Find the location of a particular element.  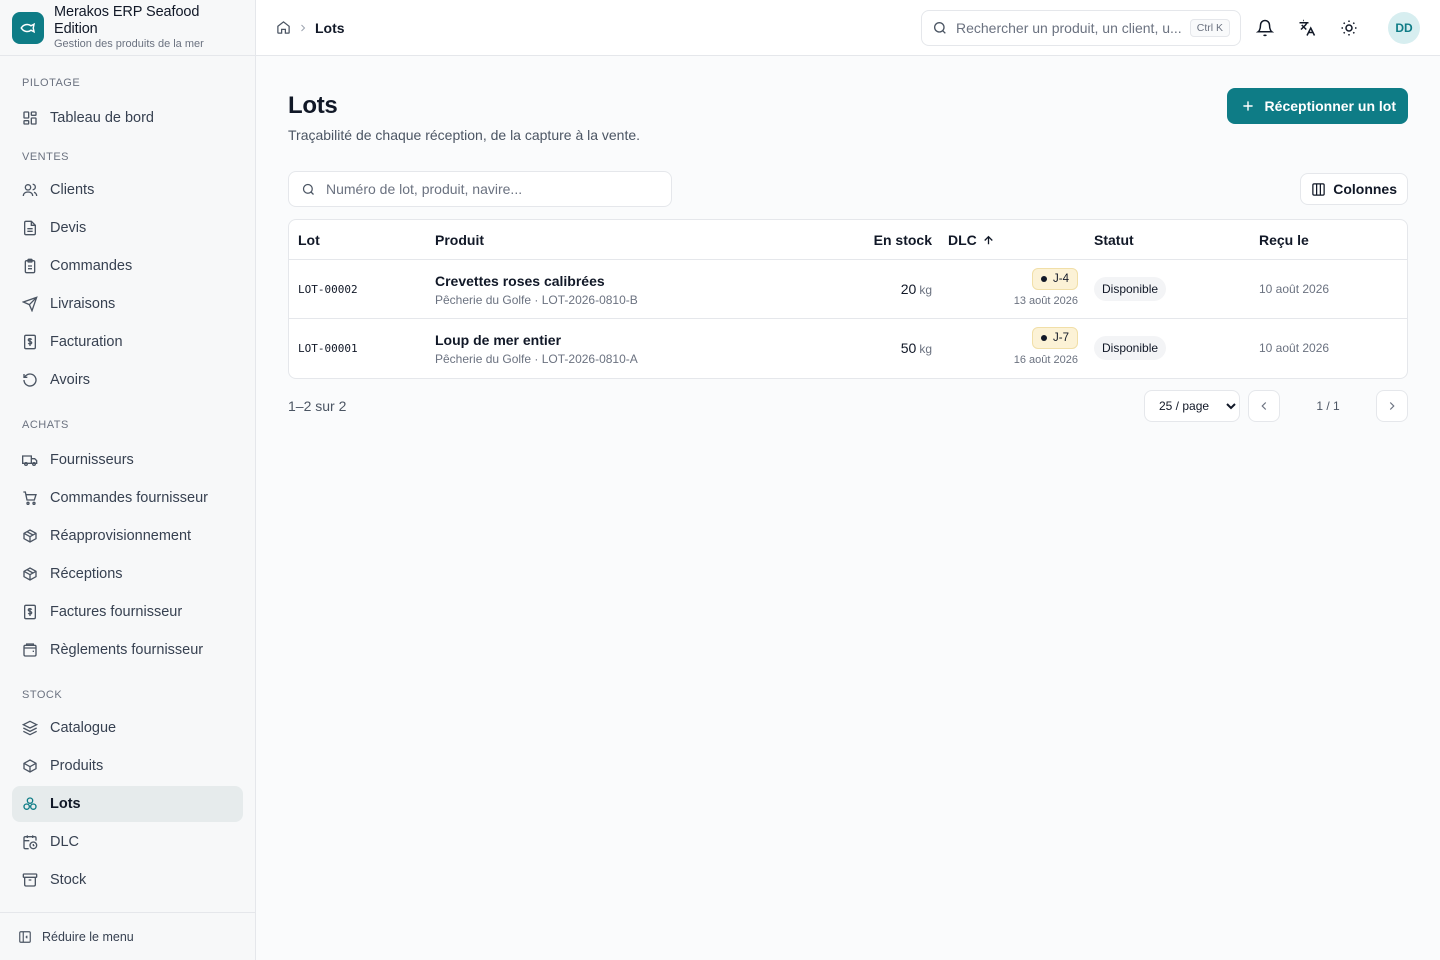

dlc-badge: J-4 is located at coordinates (1055, 279).